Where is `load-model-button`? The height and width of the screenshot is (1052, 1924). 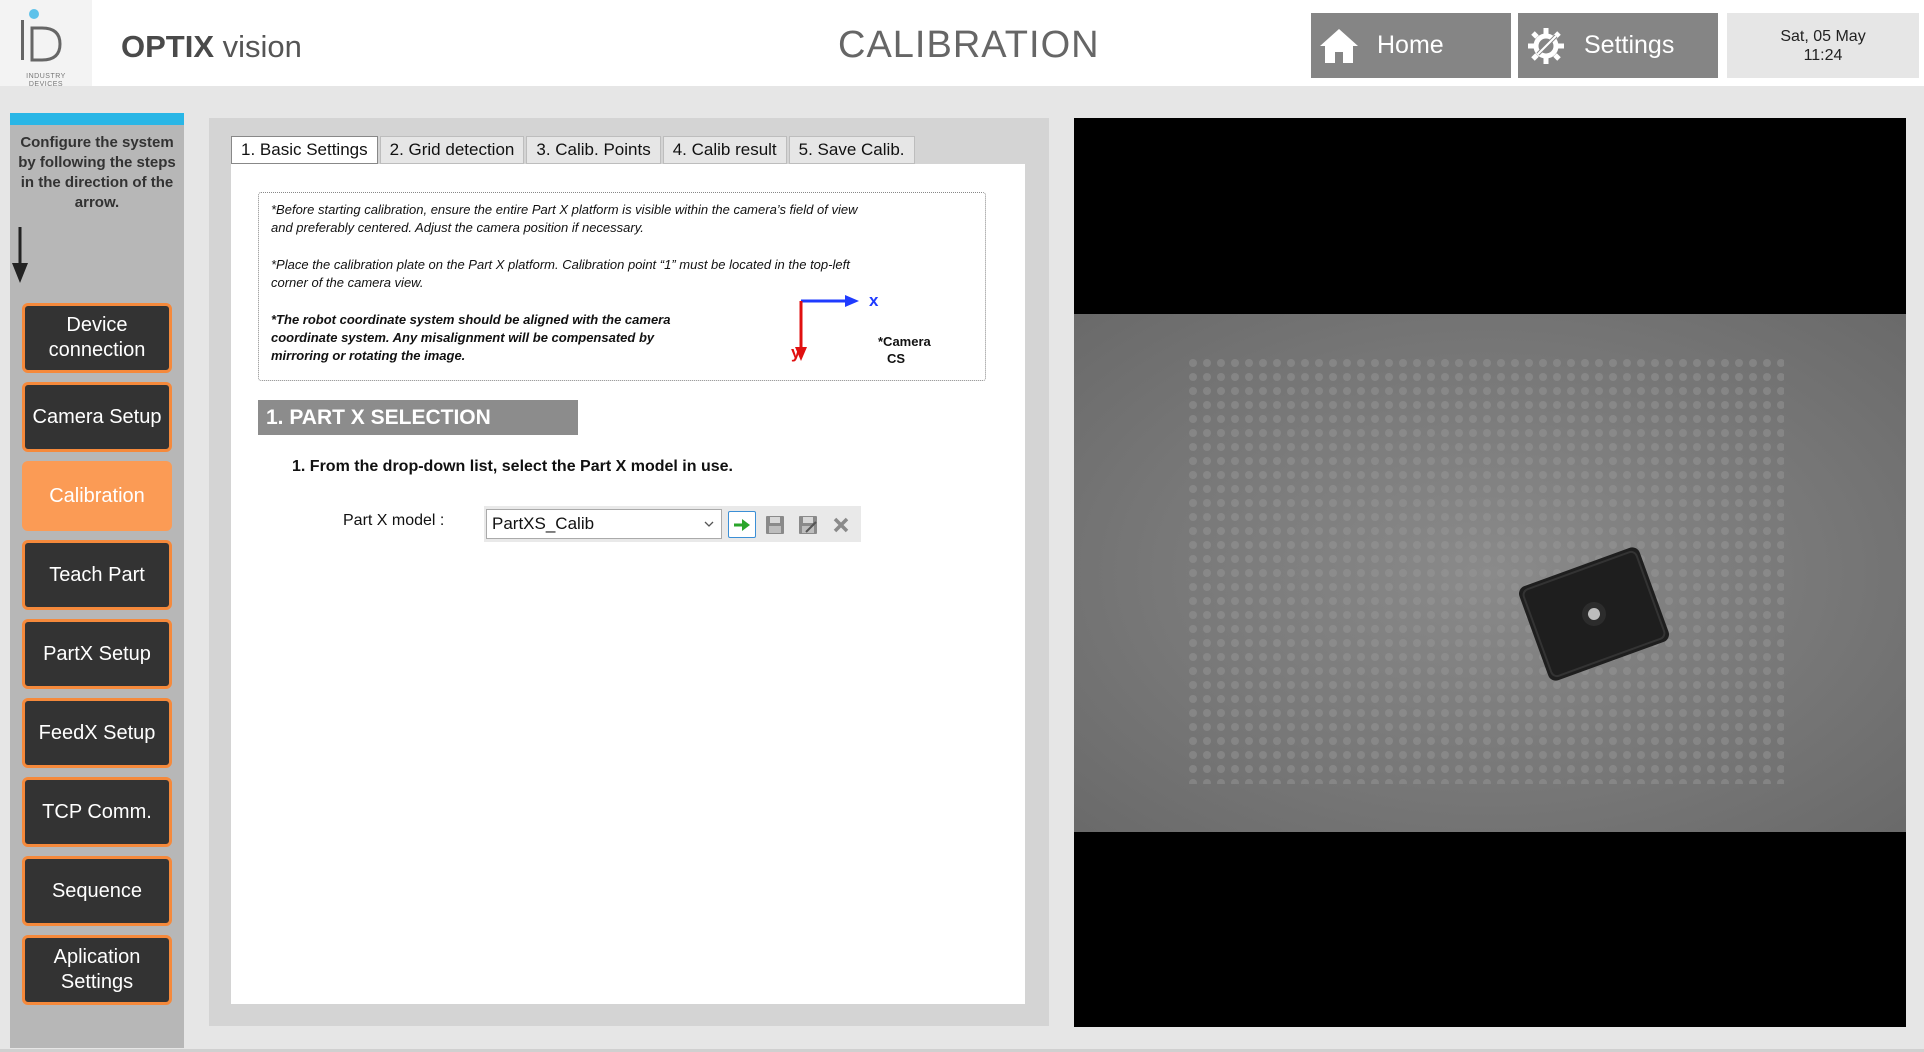 load-model-button is located at coordinates (742, 524).